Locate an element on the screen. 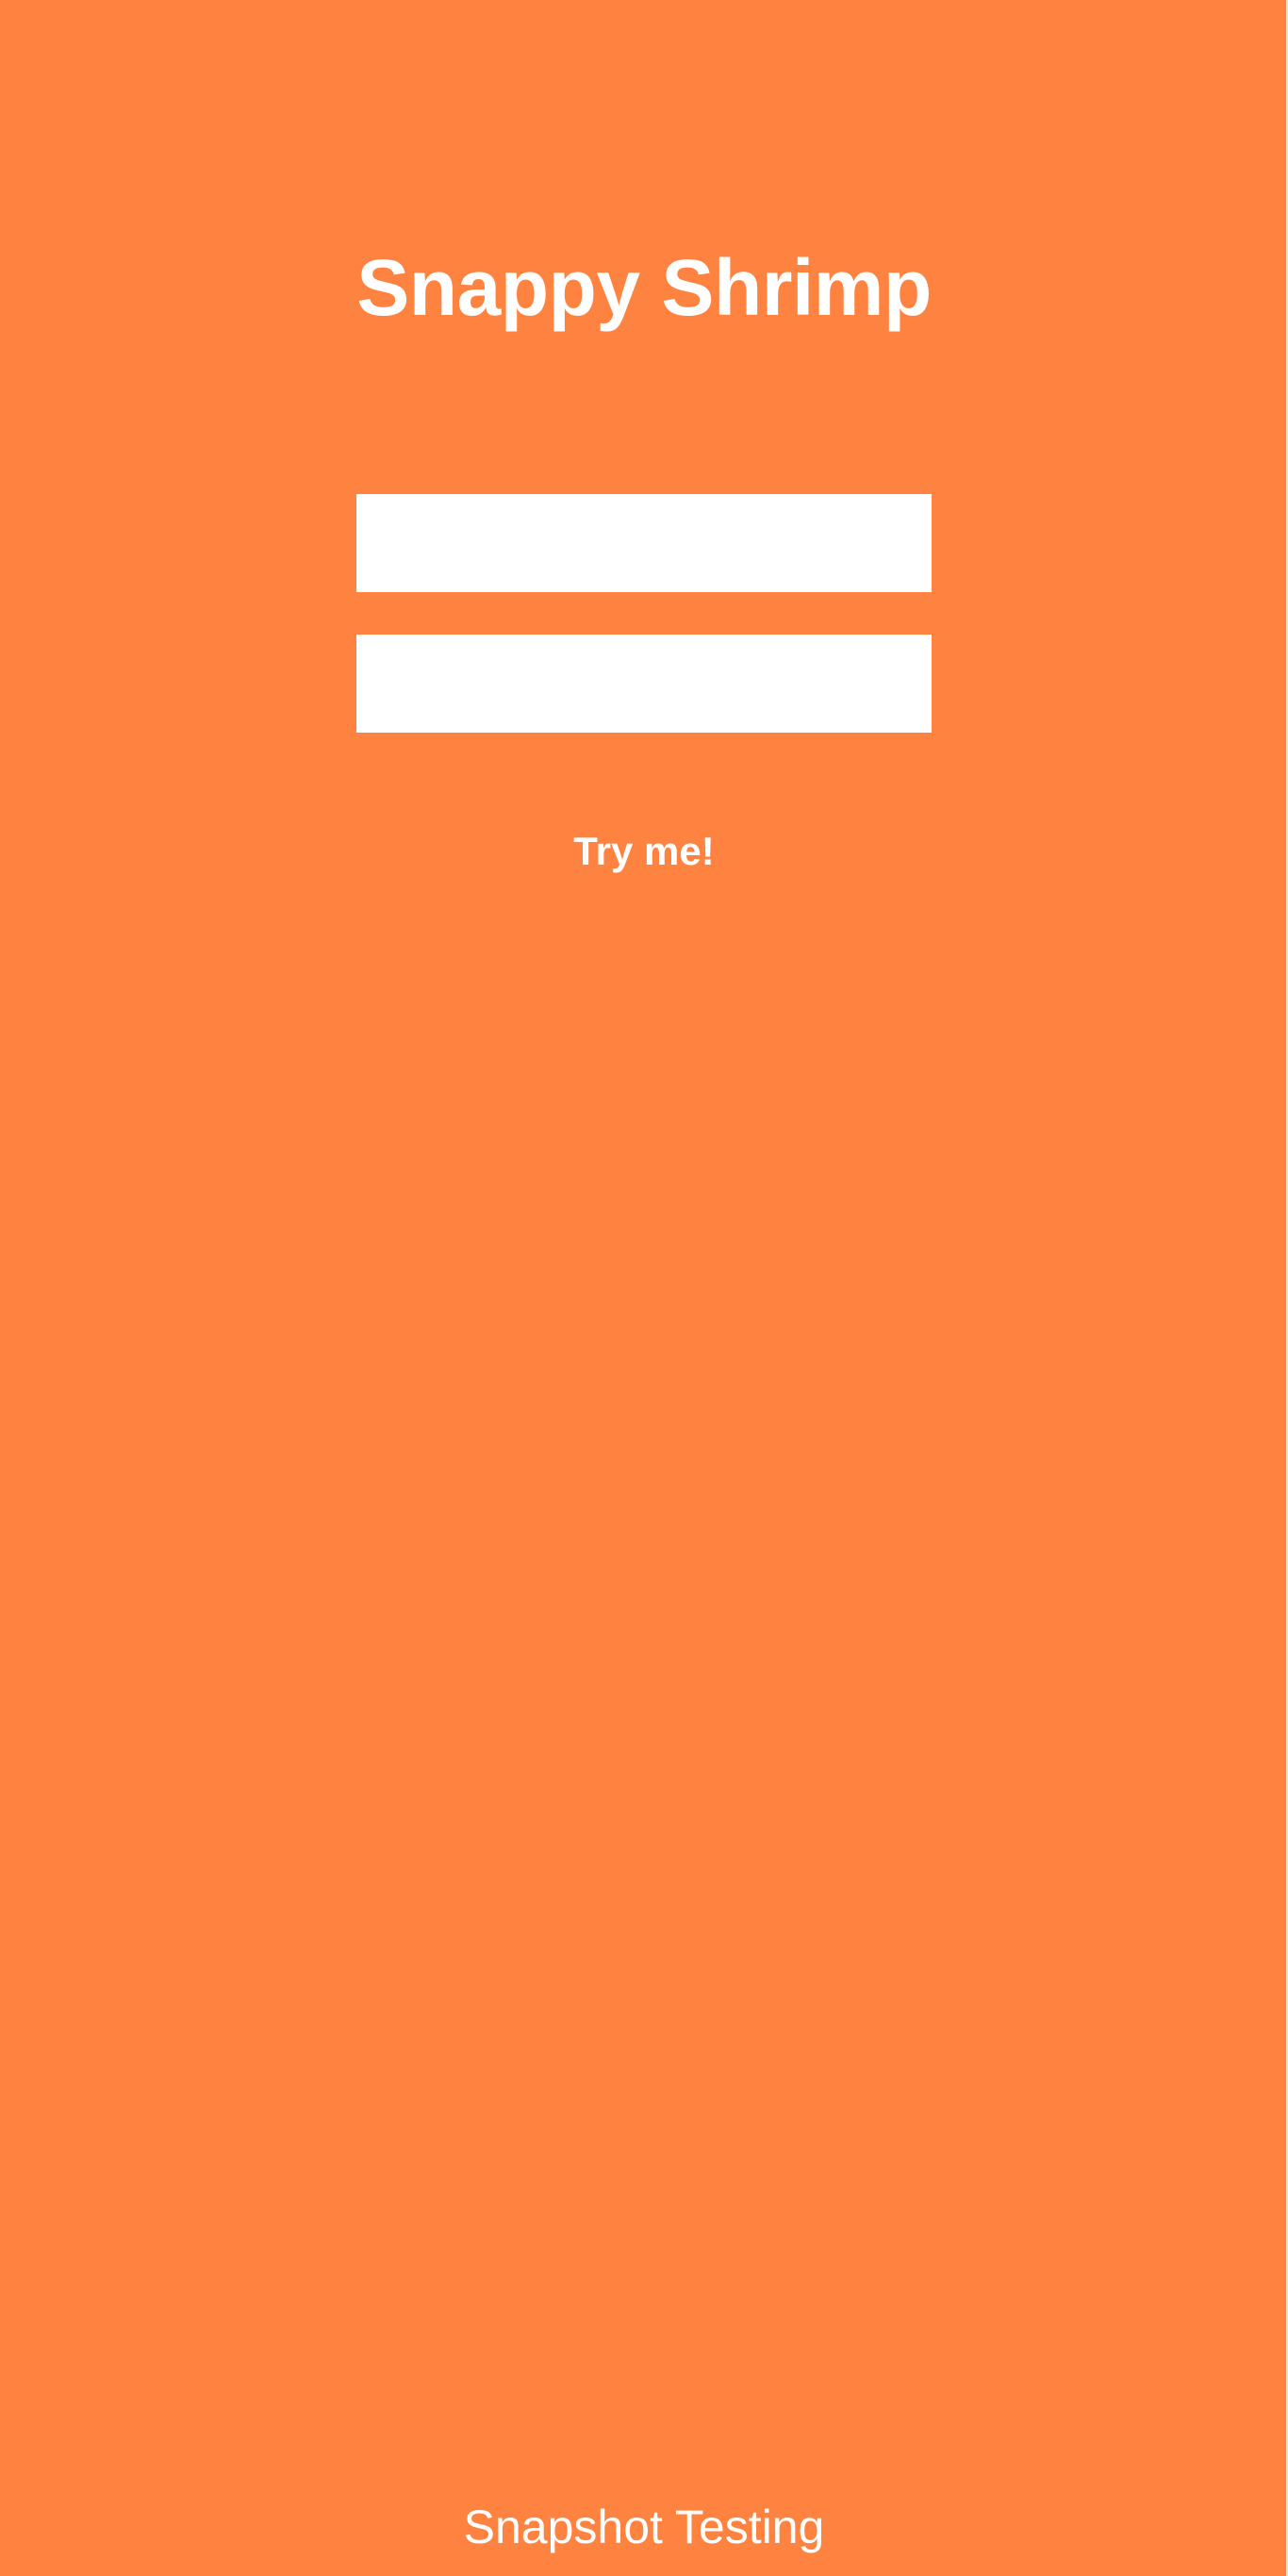  password-field is located at coordinates (644, 684).